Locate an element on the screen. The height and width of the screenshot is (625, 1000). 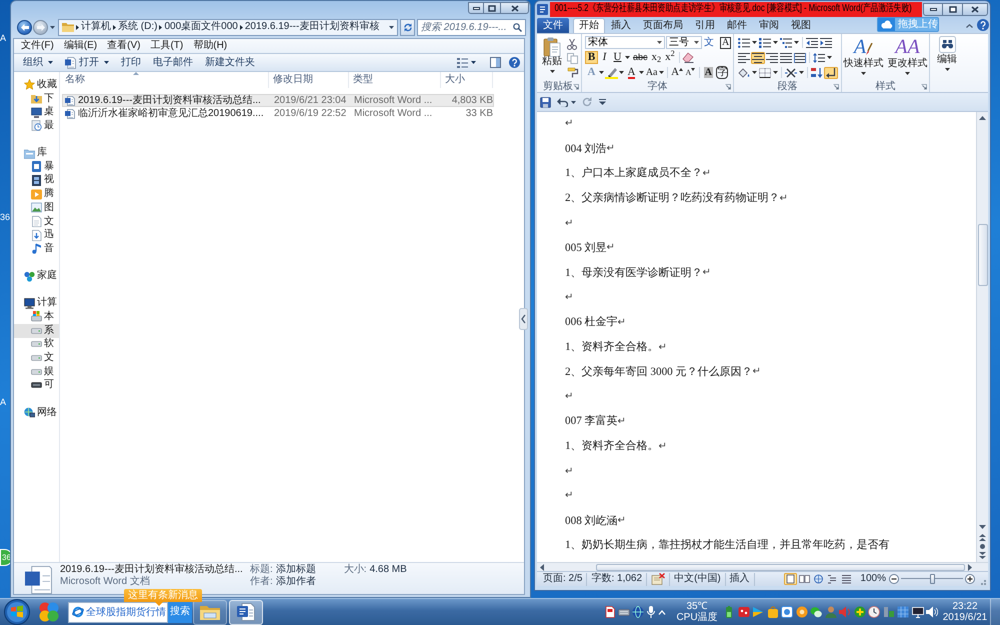
menu-item: 帮助(H) is located at coordinates (210, 46).